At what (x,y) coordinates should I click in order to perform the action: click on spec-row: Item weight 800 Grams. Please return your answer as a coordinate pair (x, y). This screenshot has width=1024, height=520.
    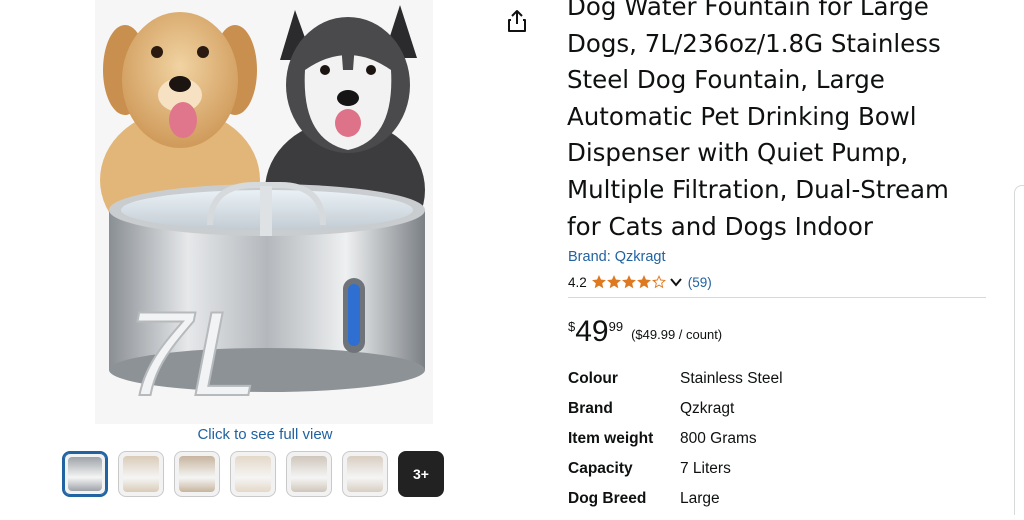
    Looking at the image, I should click on (675, 445).